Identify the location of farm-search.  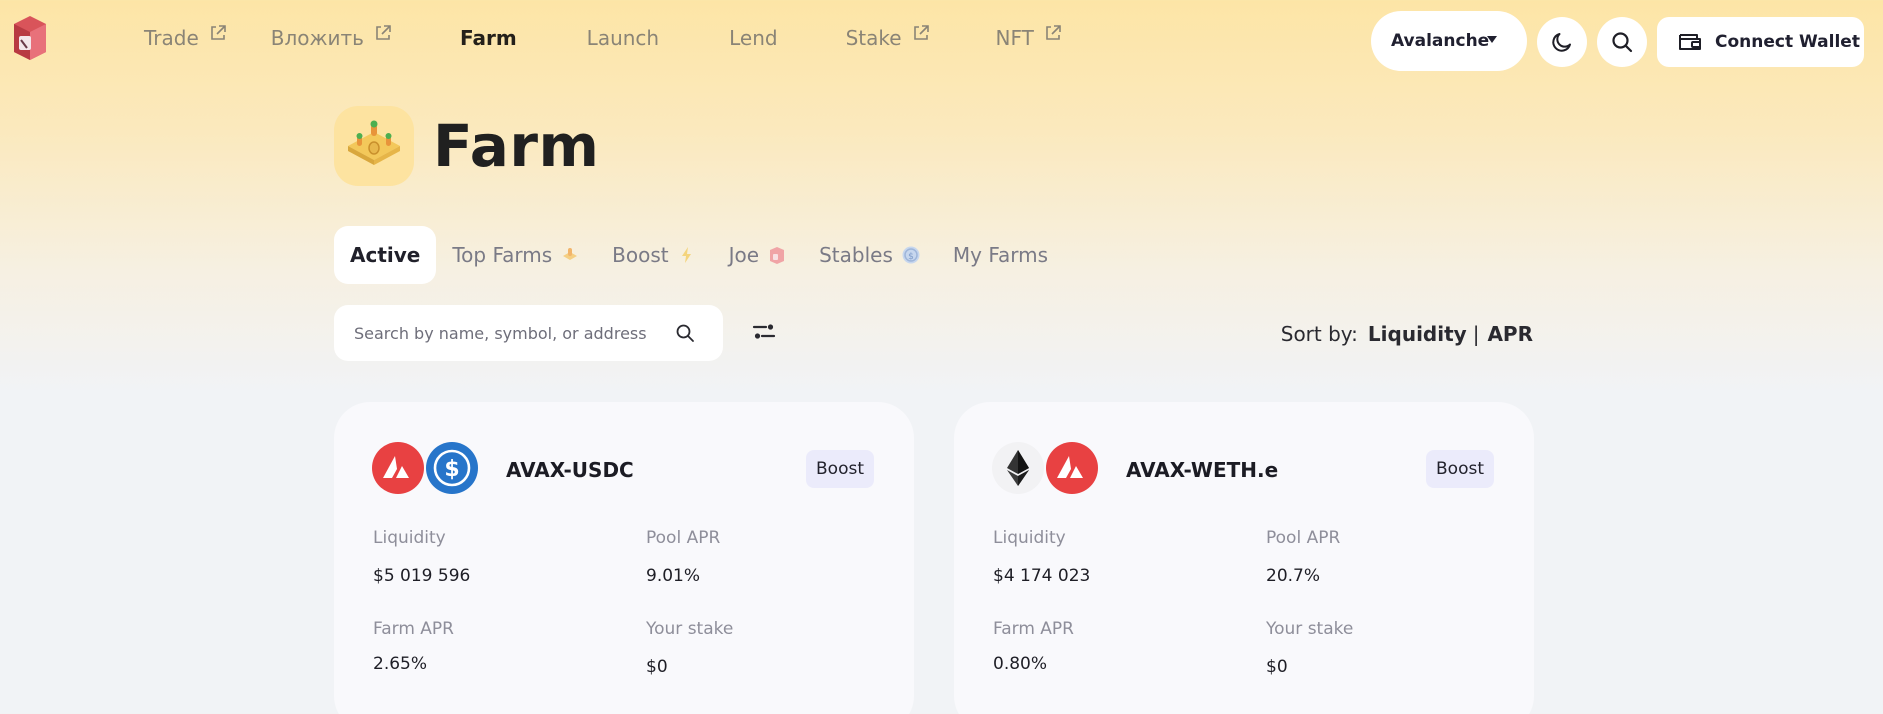
(528, 333).